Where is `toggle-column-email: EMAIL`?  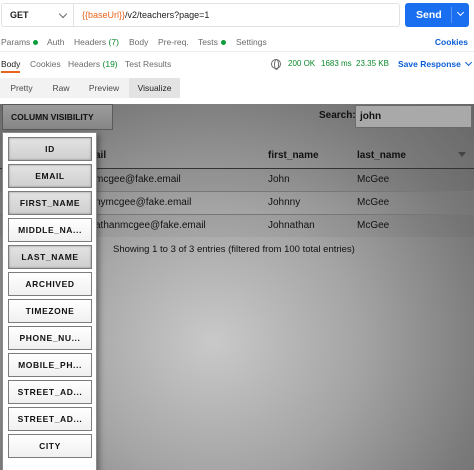 toggle-column-email: EMAIL is located at coordinates (50, 176).